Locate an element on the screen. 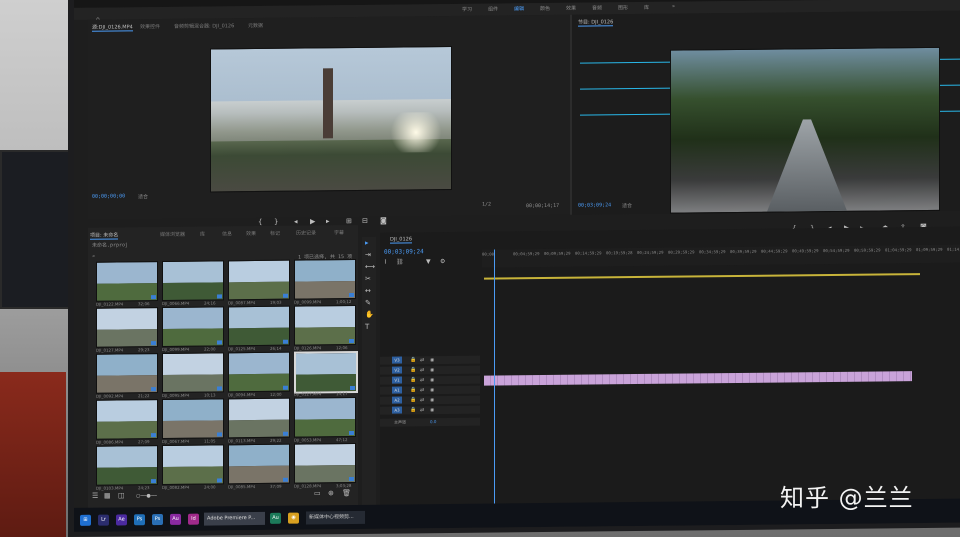  camera-icon: ◙ is located at coordinates (383, 221).